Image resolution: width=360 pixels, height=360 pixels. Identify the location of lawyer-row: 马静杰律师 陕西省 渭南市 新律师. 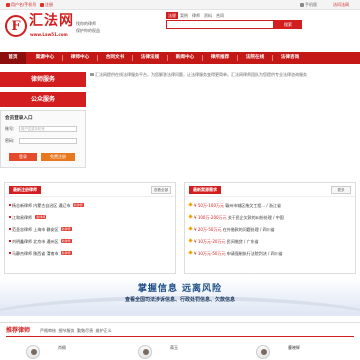
(40, 253).